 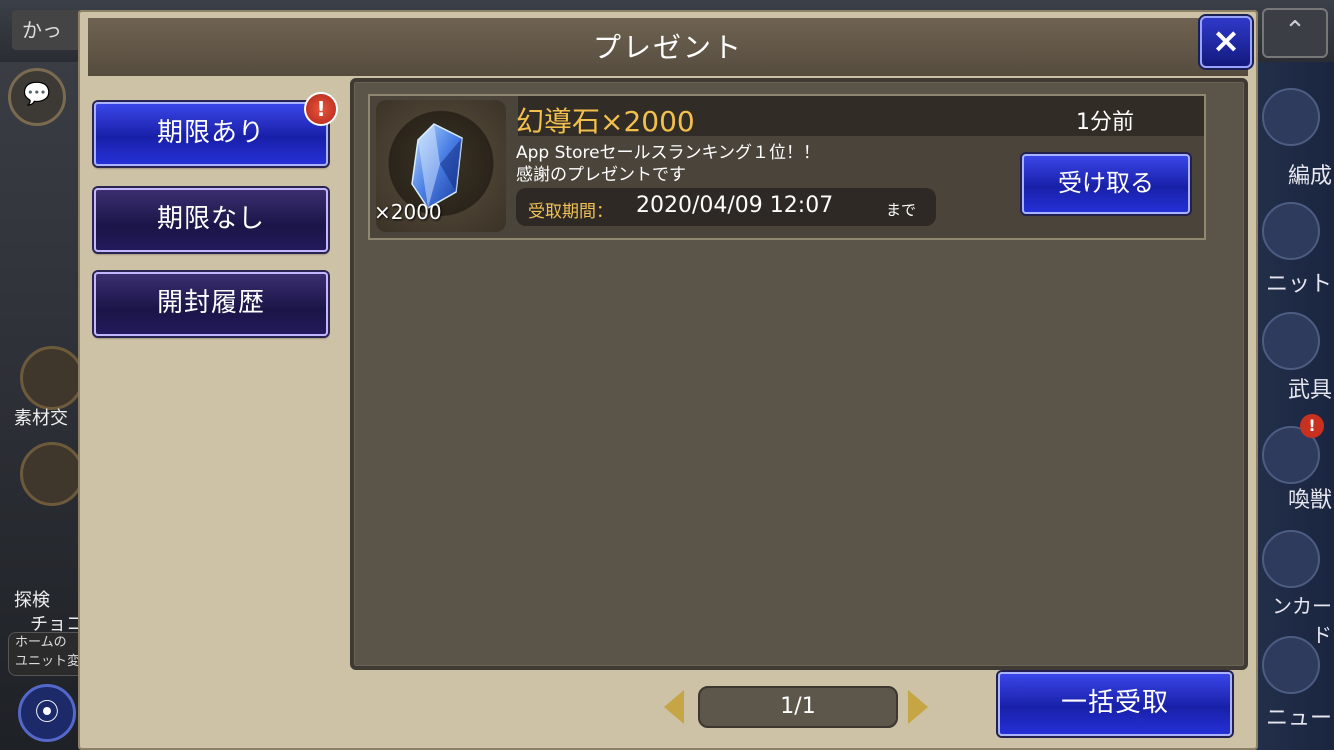 I want to click on close-icon: ×, so click(x=1226, y=41).